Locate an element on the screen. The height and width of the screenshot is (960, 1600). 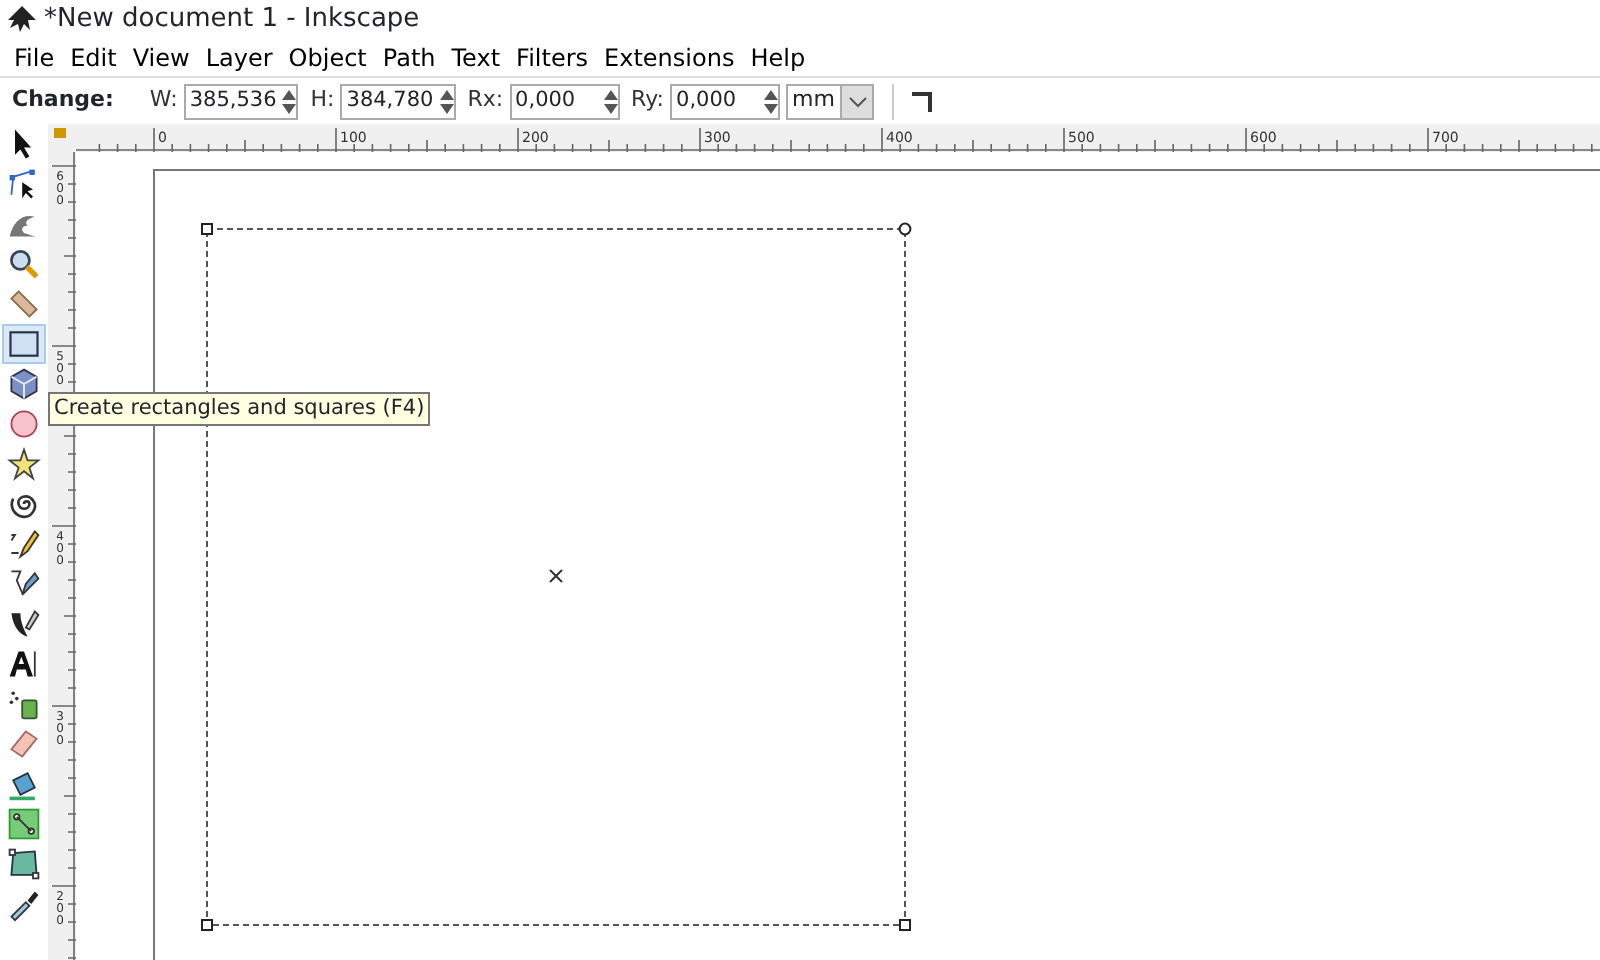
menu-item: Text is located at coordinates (476, 58).